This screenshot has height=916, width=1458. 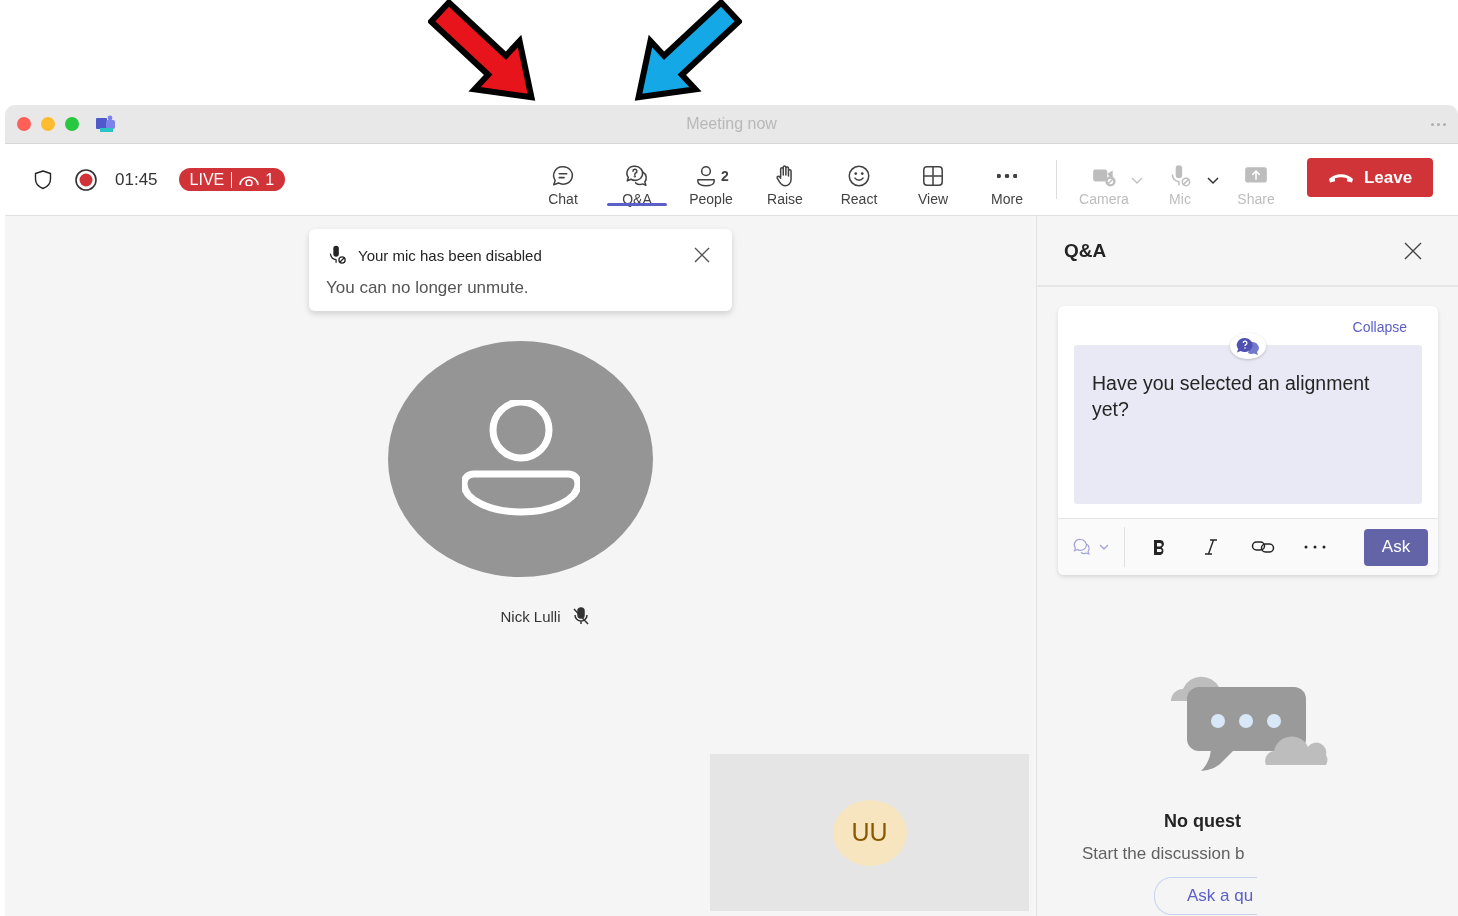 What do you see at coordinates (530, 616) in the screenshot?
I see `participant-name: Nick Lulli` at bounding box center [530, 616].